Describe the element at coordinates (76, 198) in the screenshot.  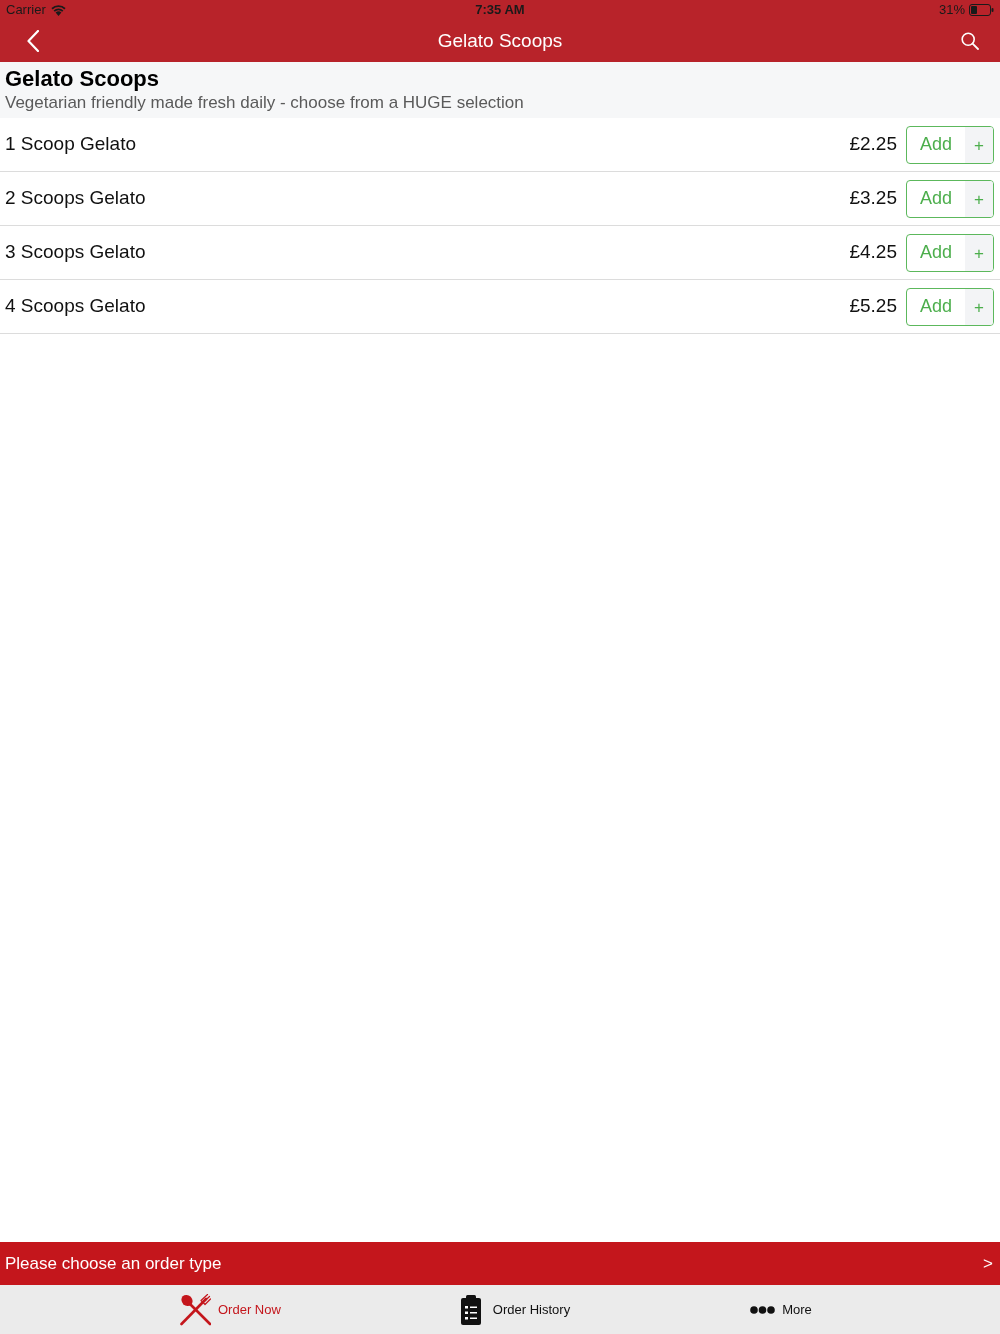
I see `item-name: 2 Scoops Gelato` at that location.